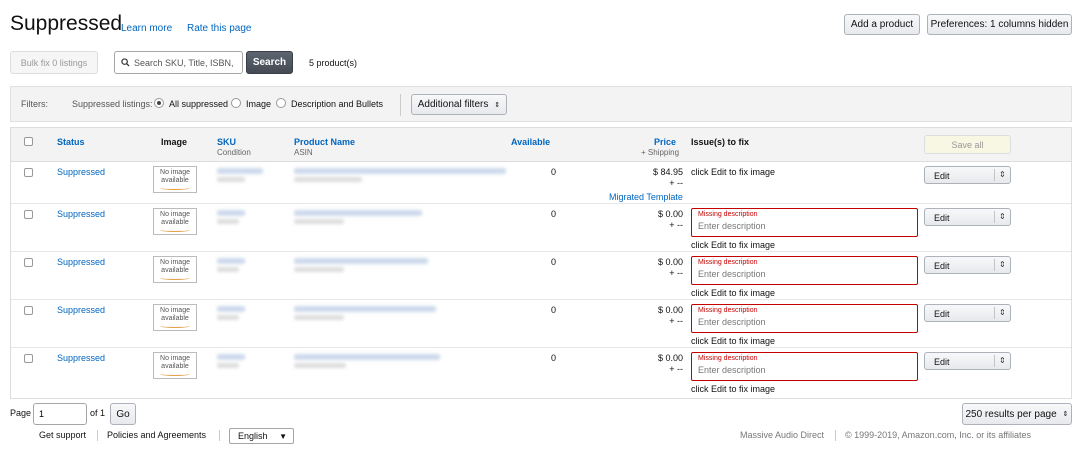  I want to click on search-box, so click(178, 62).